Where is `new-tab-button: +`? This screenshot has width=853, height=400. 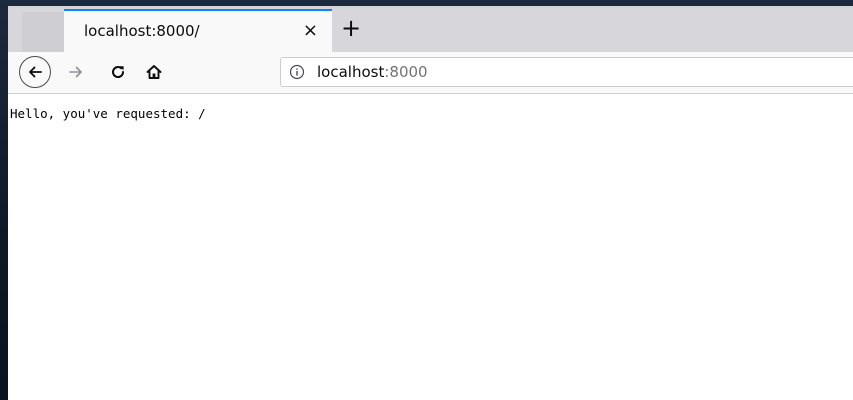 new-tab-button: + is located at coordinates (351, 29).